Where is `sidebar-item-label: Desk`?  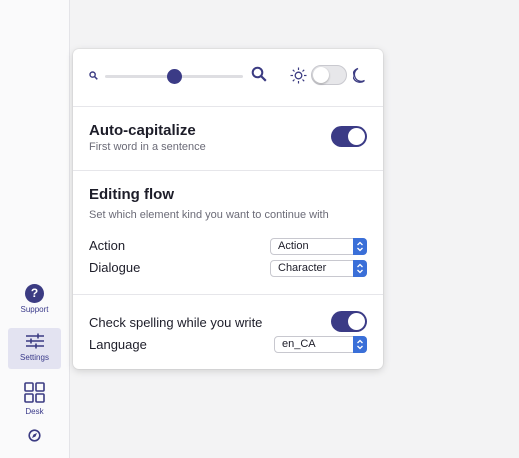 sidebar-item-label: Desk is located at coordinates (34, 411).